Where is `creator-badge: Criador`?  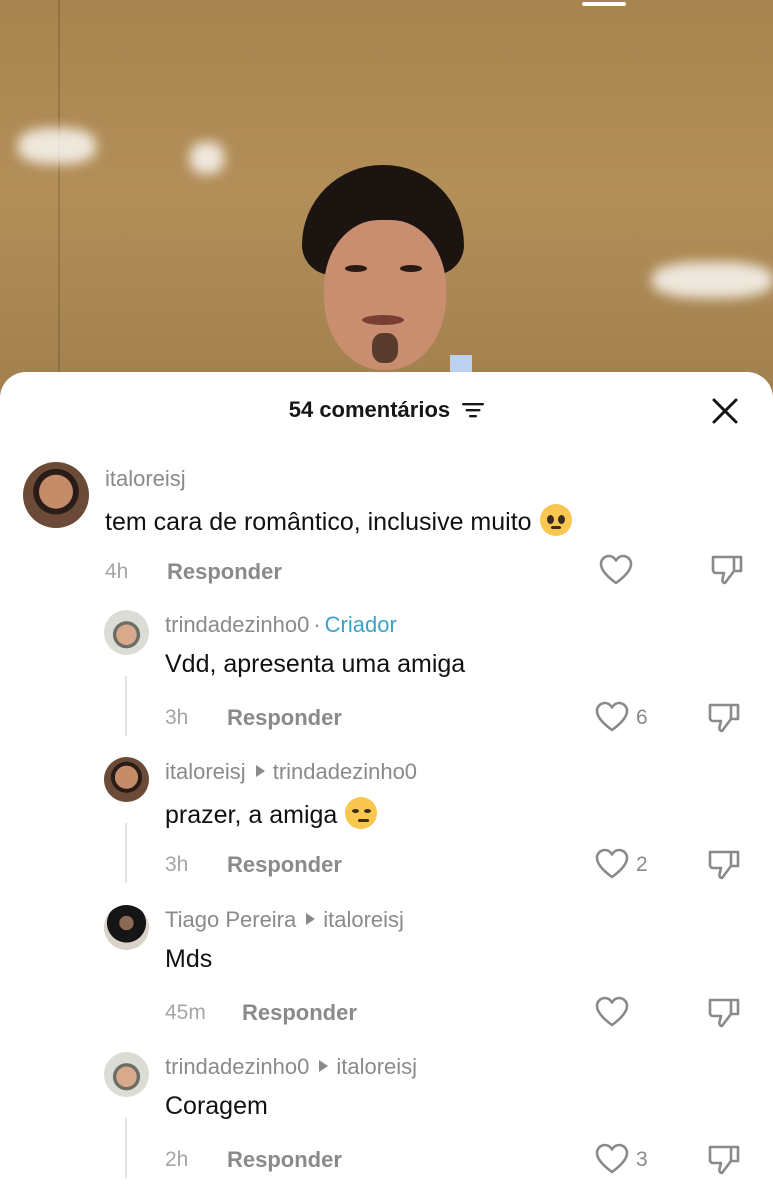 creator-badge: Criador is located at coordinates (360, 624).